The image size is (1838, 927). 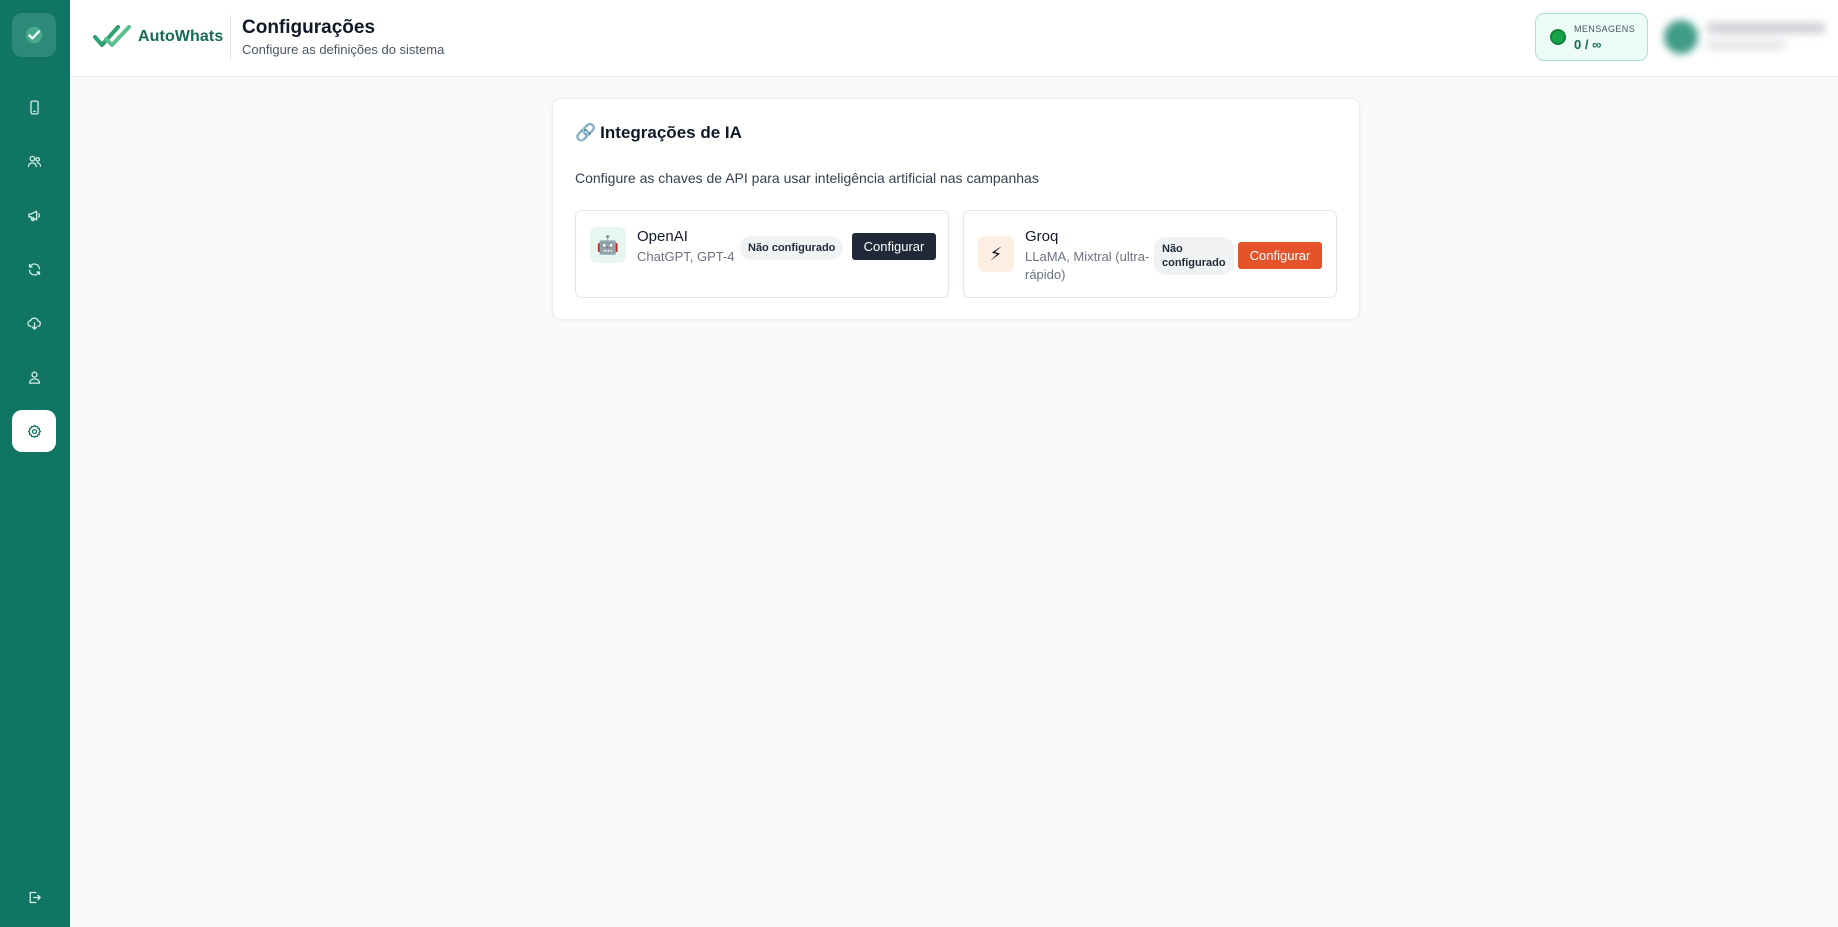 What do you see at coordinates (35, 463) in the screenshot?
I see `sidebar` at bounding box center [35, 463].